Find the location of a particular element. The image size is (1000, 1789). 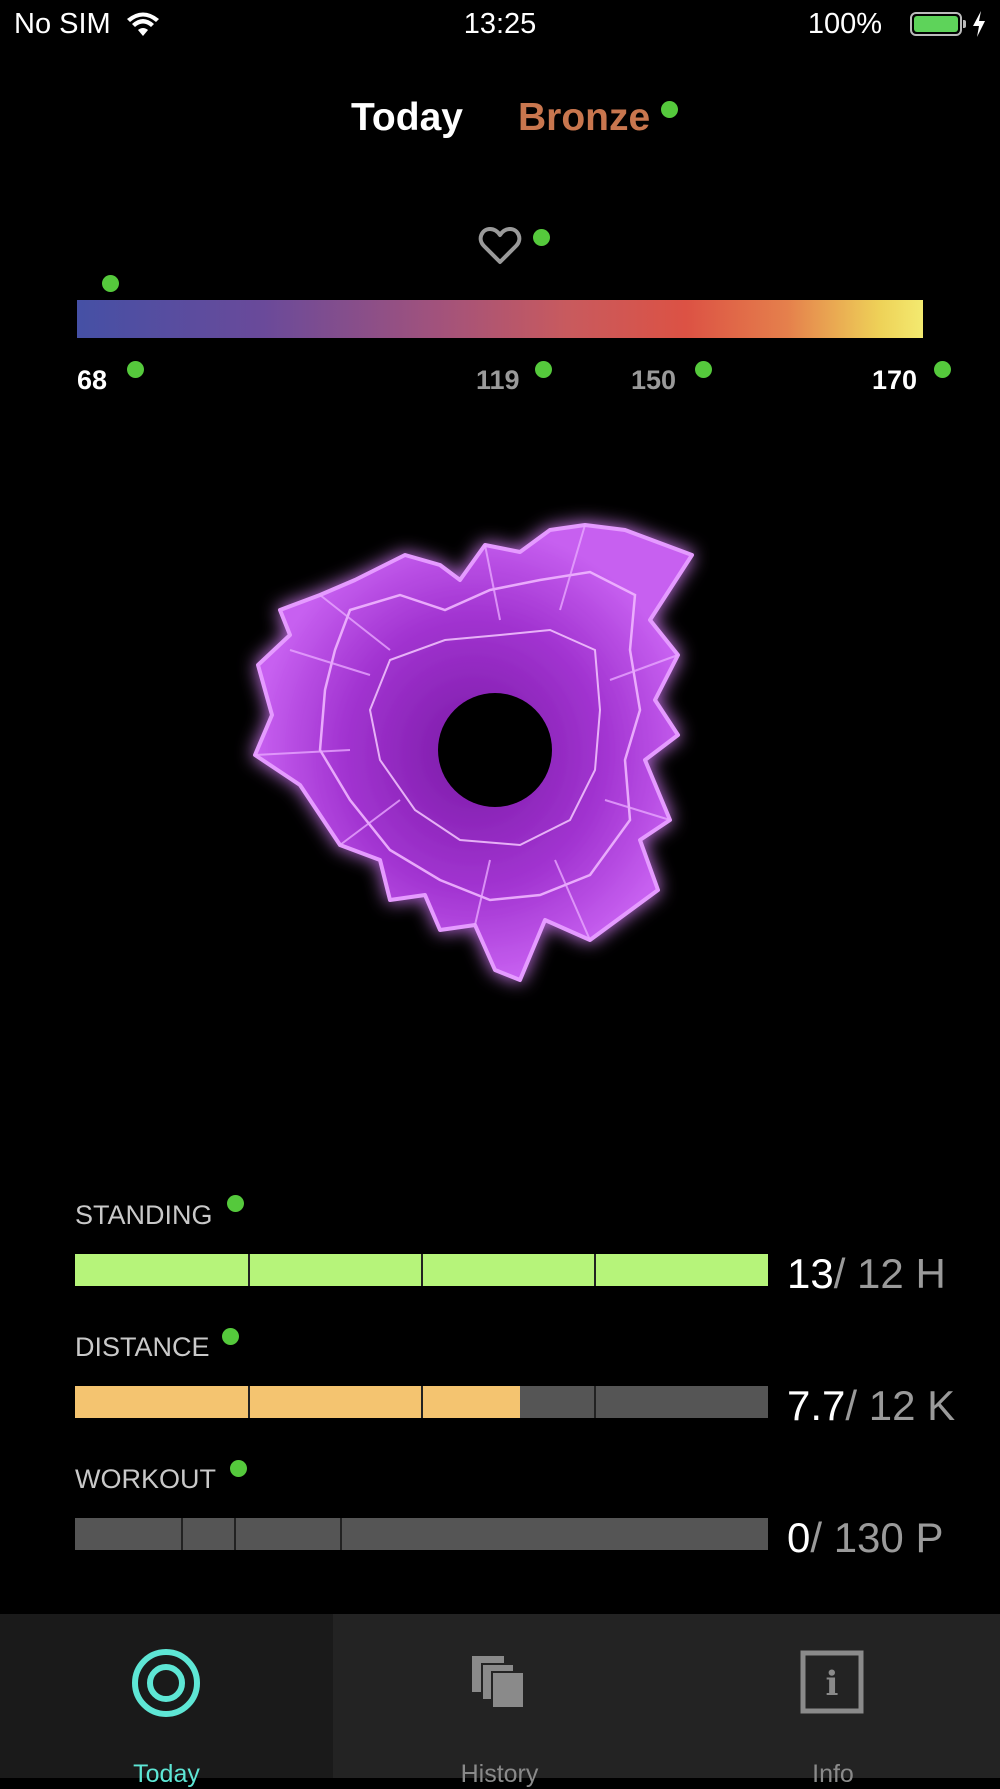

status-bar: No SIM 13:25 100% is located at coordinates (500, 25).